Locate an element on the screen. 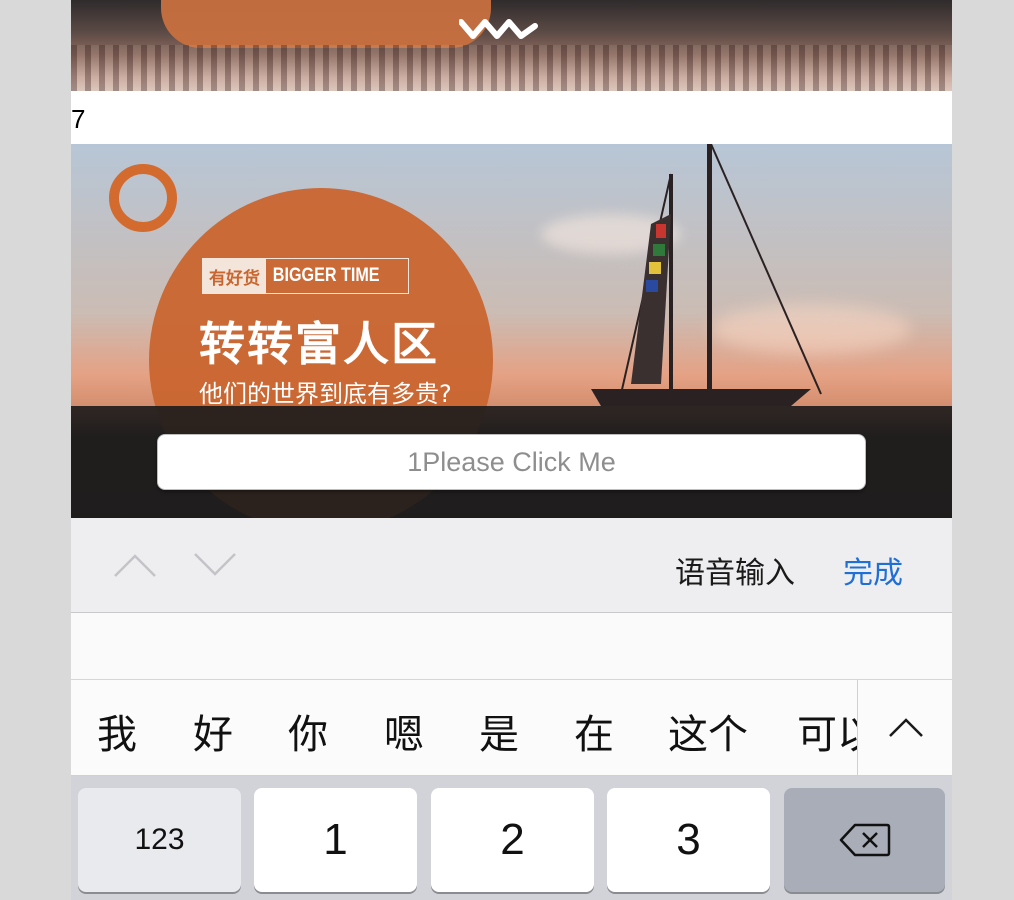  candidate-item: 这个 is located at coordinates (708, 731).